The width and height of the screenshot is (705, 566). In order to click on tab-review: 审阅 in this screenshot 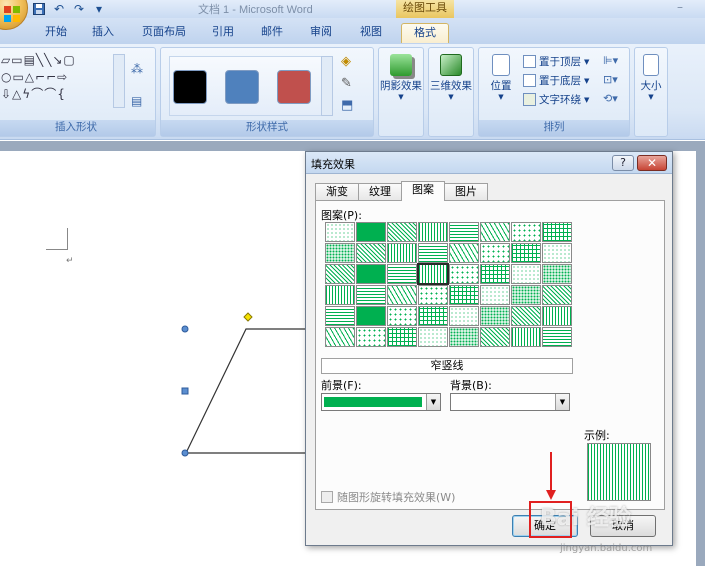, I will do `click(321, 33)`.